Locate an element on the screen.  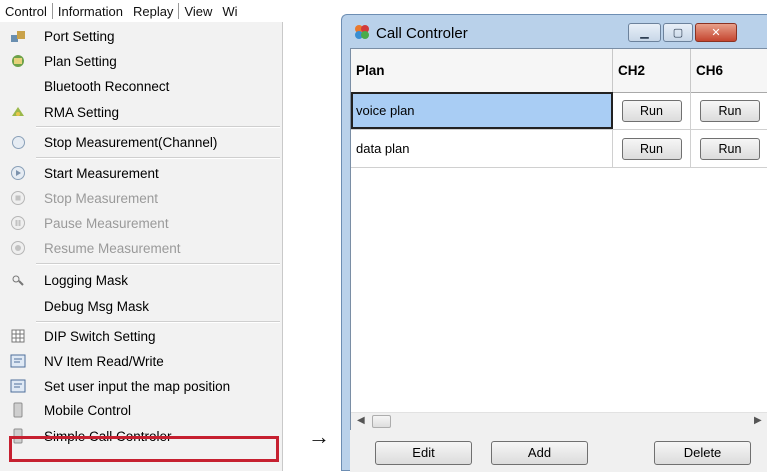
column-header-ch6: CH6 is located at coordinates (729, 70).